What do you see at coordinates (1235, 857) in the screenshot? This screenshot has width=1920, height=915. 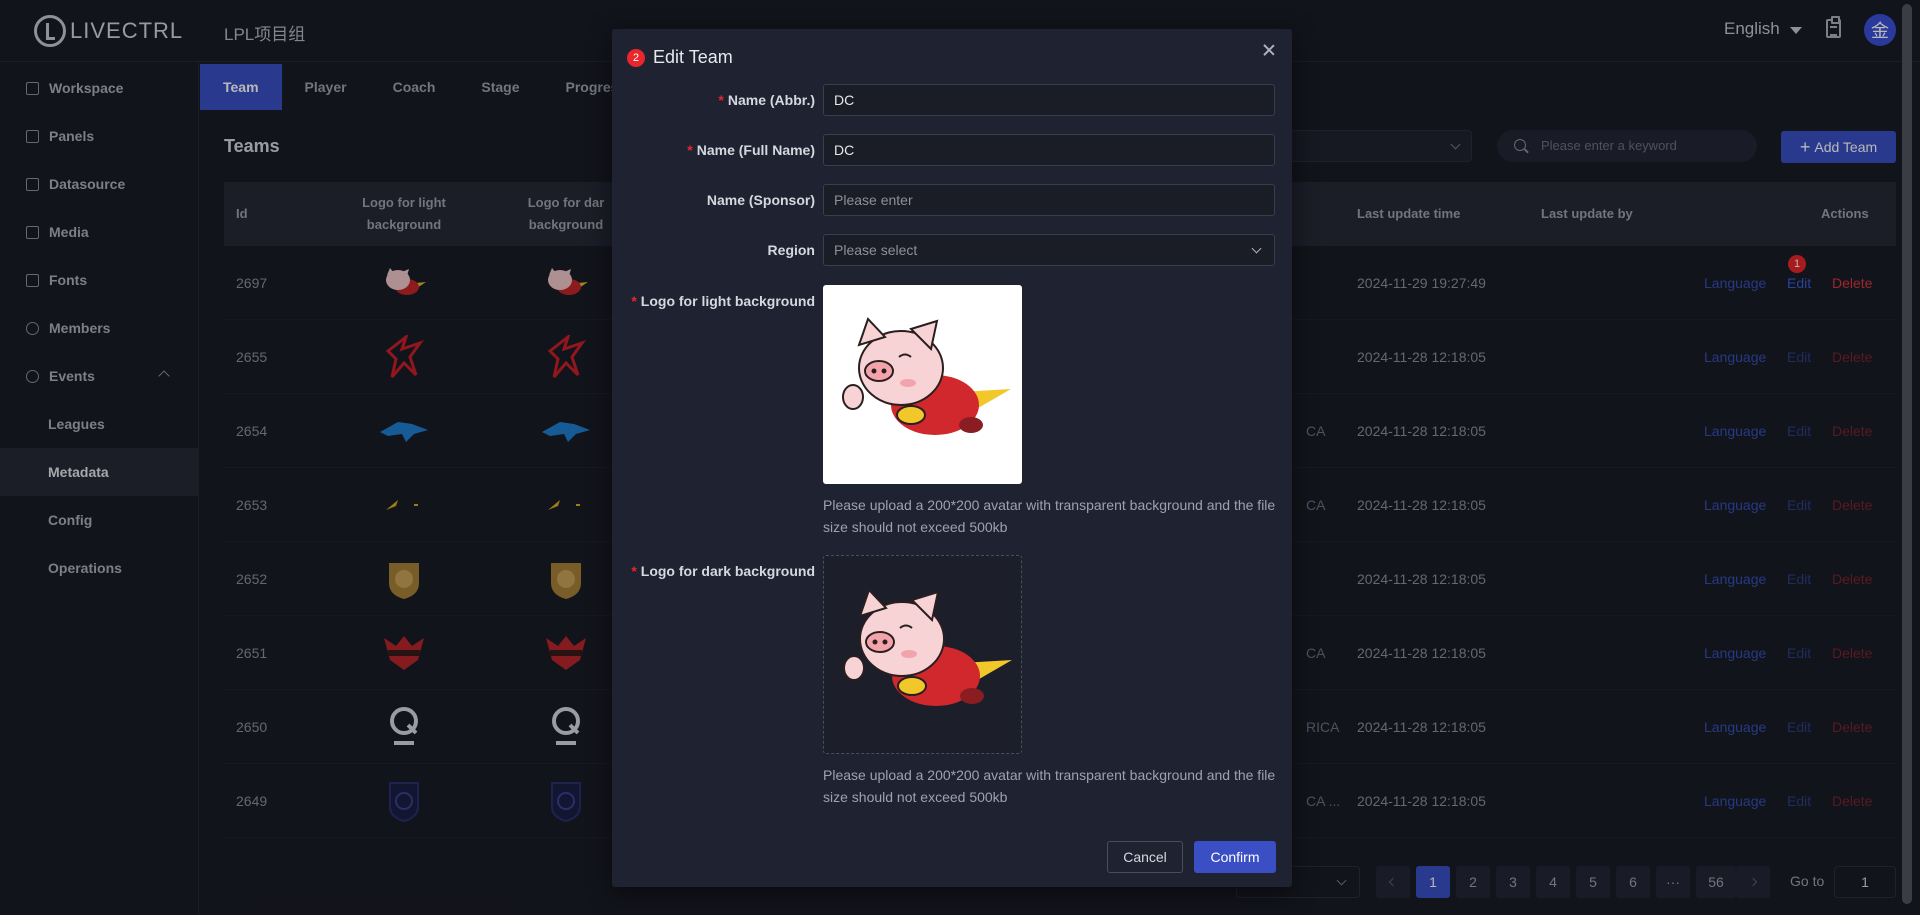 I see `confirm-button: Confirm` at bounding box center [1235, 857].